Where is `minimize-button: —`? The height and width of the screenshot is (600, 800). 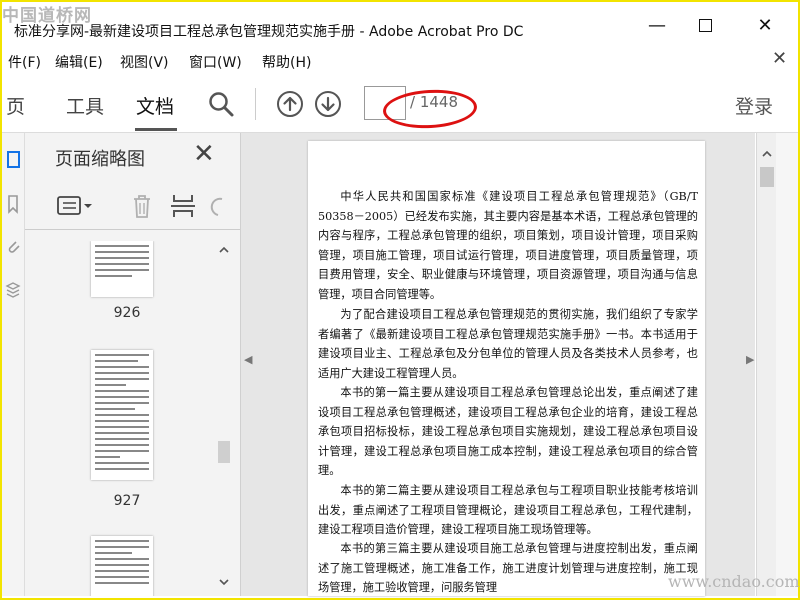 minimize-button: — is located at coordinates (657, 25).